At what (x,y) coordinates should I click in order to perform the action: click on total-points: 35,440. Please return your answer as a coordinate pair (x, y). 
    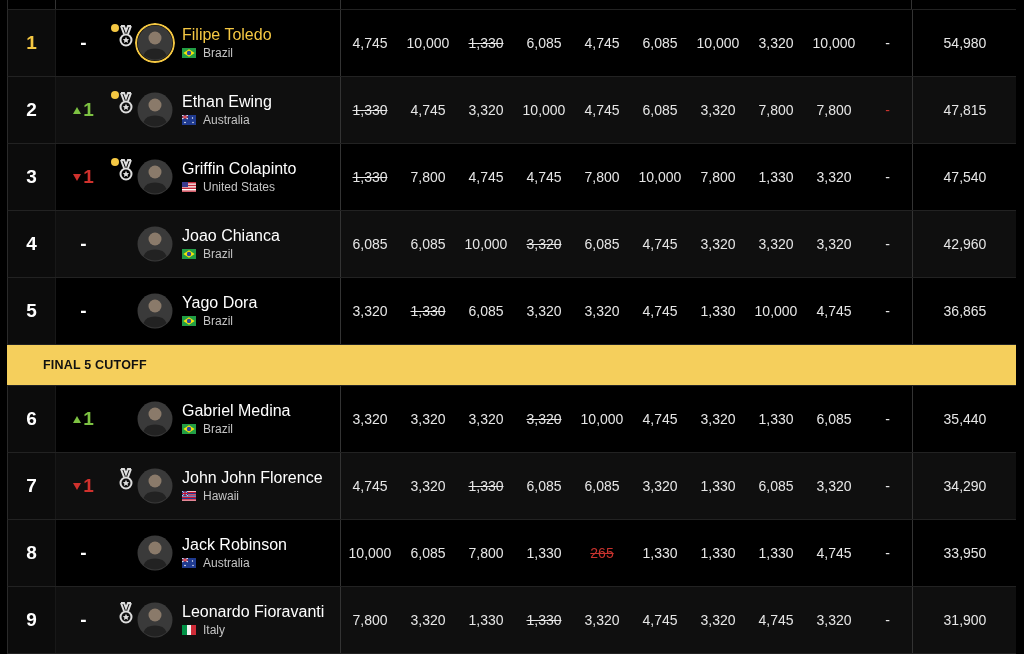
    Looking at the image, I should click on (965, 419).